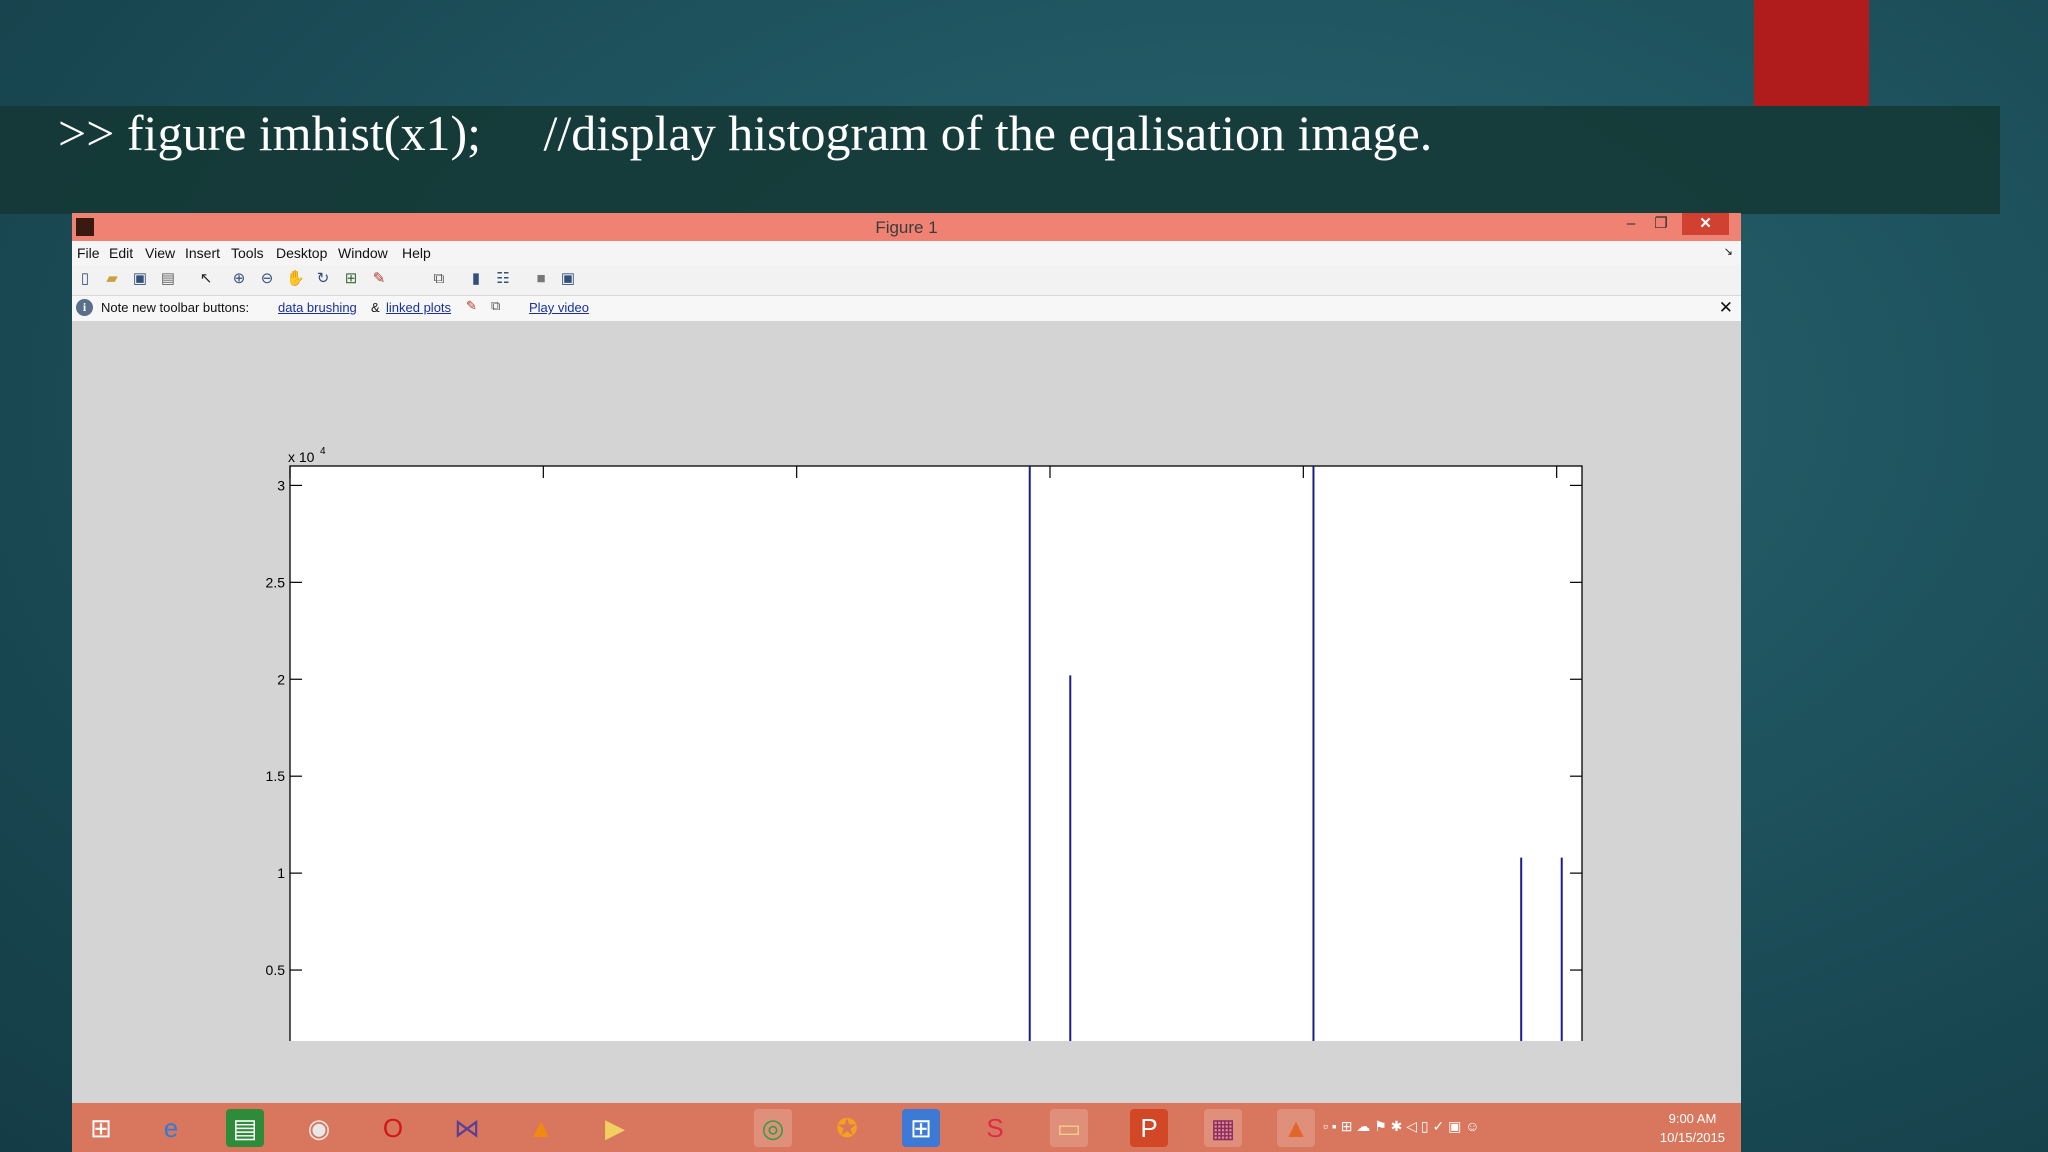  What do you see at coordinates (323, 279) in the screenshot?
I see `rotate-3d-icon: ↻` at bounding box center [323, 279].